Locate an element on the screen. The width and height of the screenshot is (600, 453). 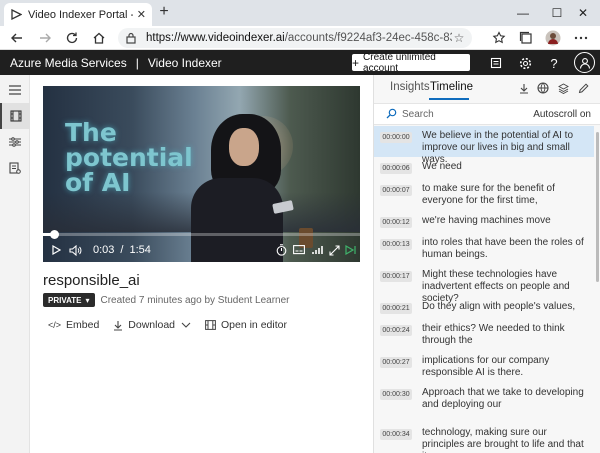
open-in-editor-button: Open in editor is located at coordinates (246, 325).